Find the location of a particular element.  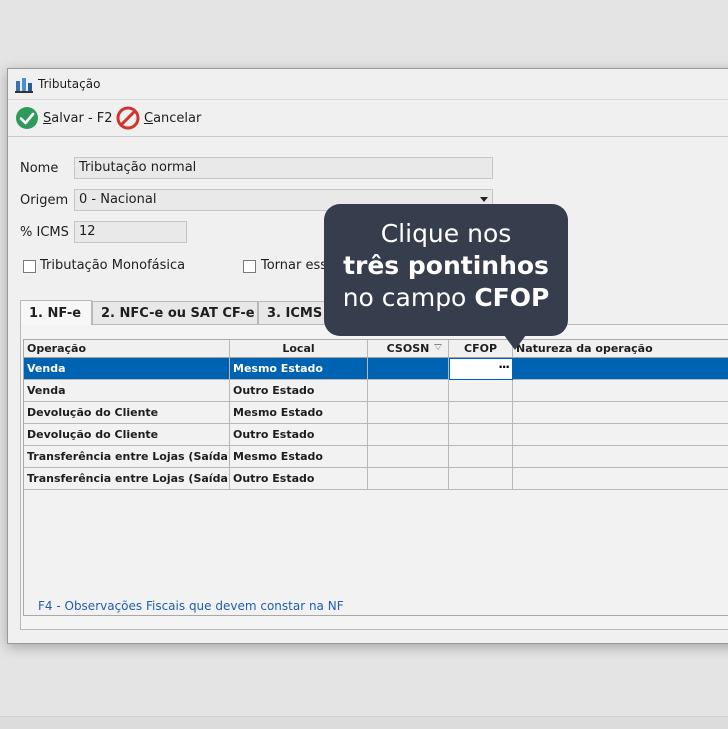

tooltip-line-3: no campo CFOP is located at coordinates (446, 298).